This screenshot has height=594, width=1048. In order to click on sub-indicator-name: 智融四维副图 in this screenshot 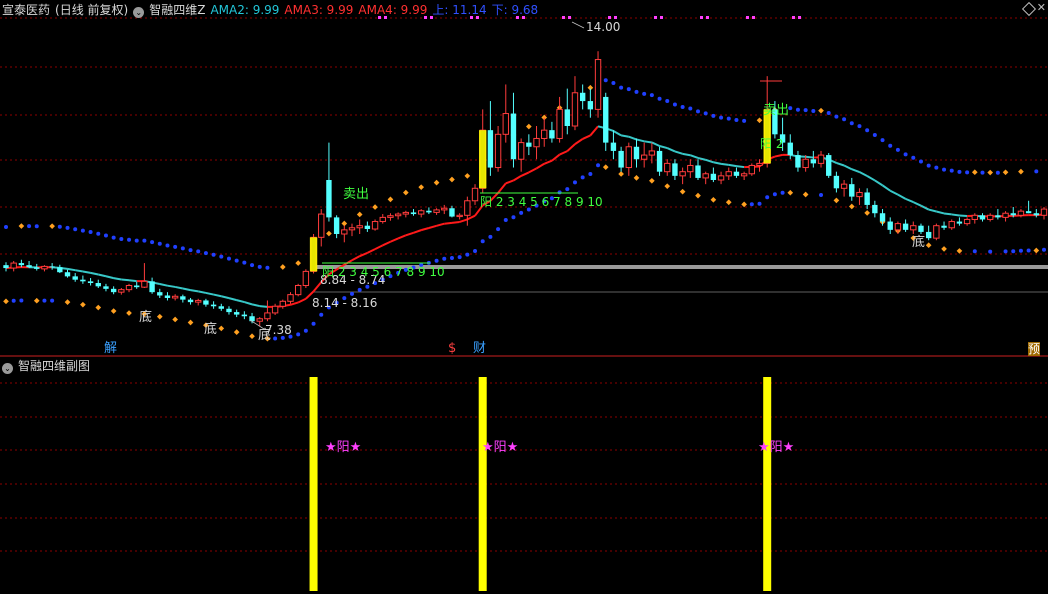, I will do `click(54, 366)`.